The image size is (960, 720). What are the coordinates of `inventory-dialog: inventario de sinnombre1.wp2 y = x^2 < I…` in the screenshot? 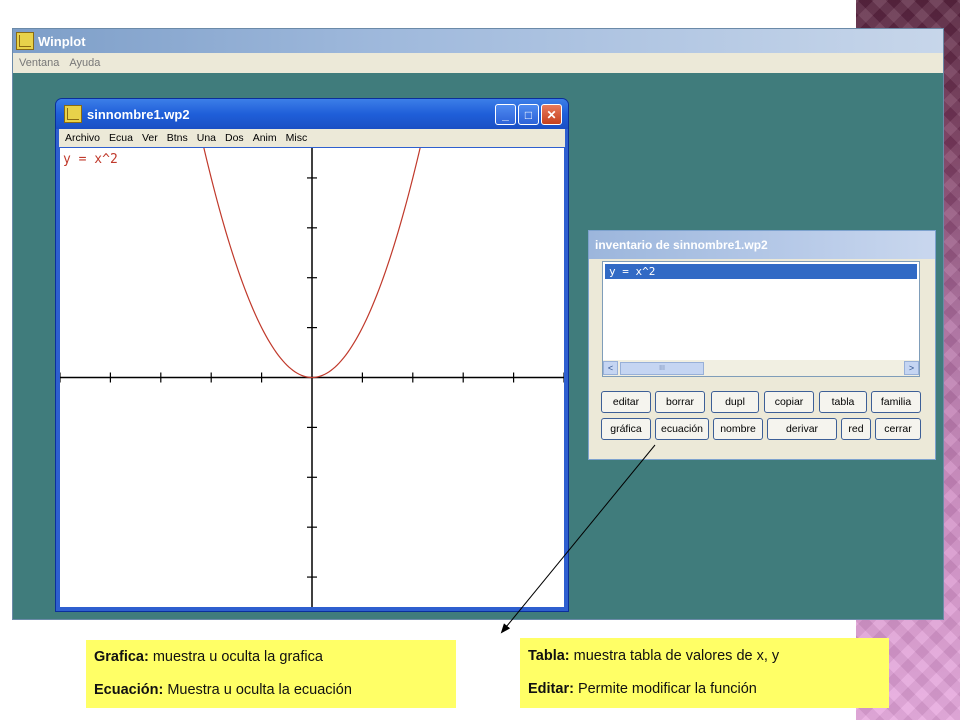 It's located at (762, 345).